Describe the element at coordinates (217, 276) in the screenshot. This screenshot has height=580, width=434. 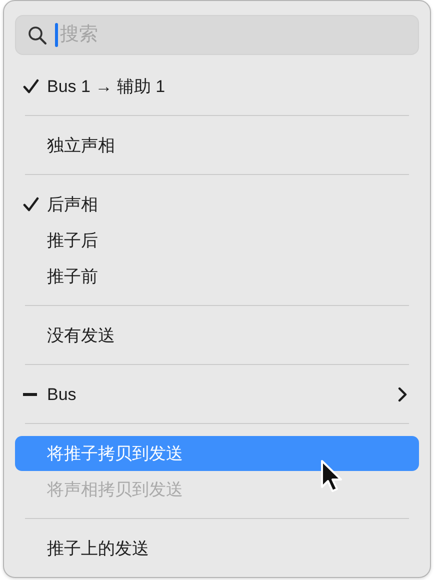
I see `menu-item: 推子前` at that location.